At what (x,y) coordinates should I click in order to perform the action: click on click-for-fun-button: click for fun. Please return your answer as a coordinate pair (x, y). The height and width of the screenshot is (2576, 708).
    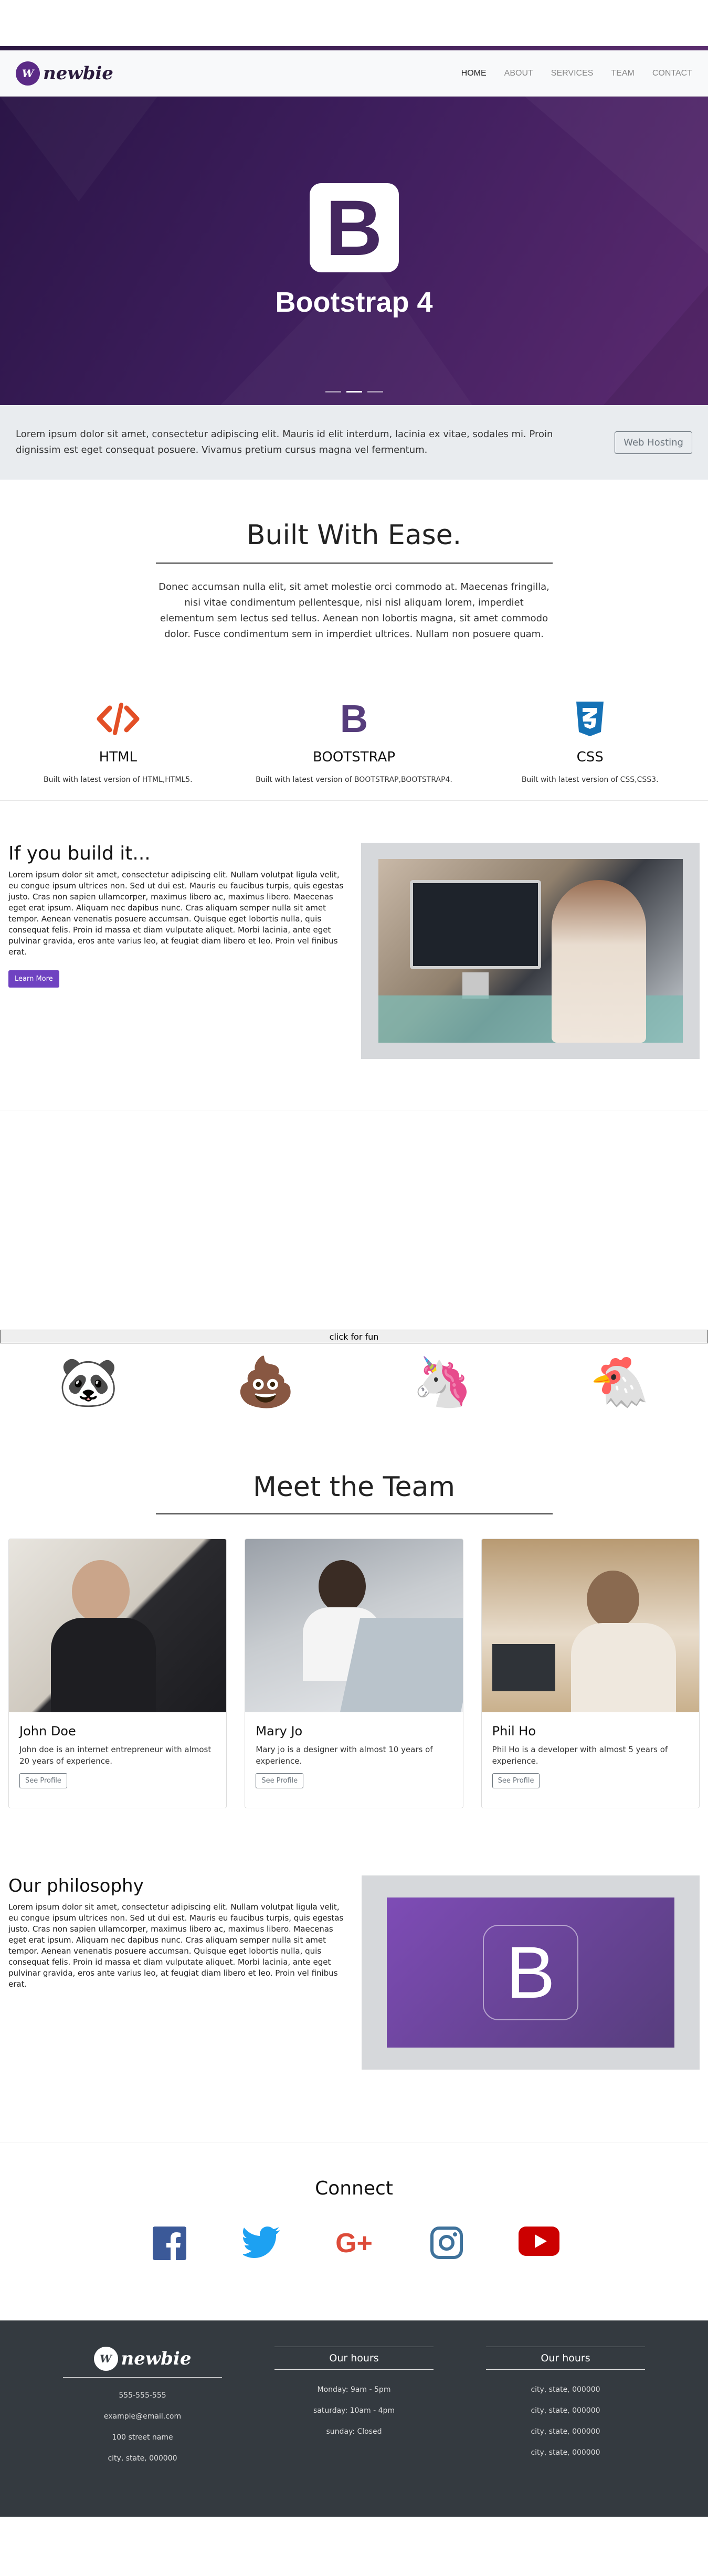
    Looking at the image, I should click on (354, 1336).